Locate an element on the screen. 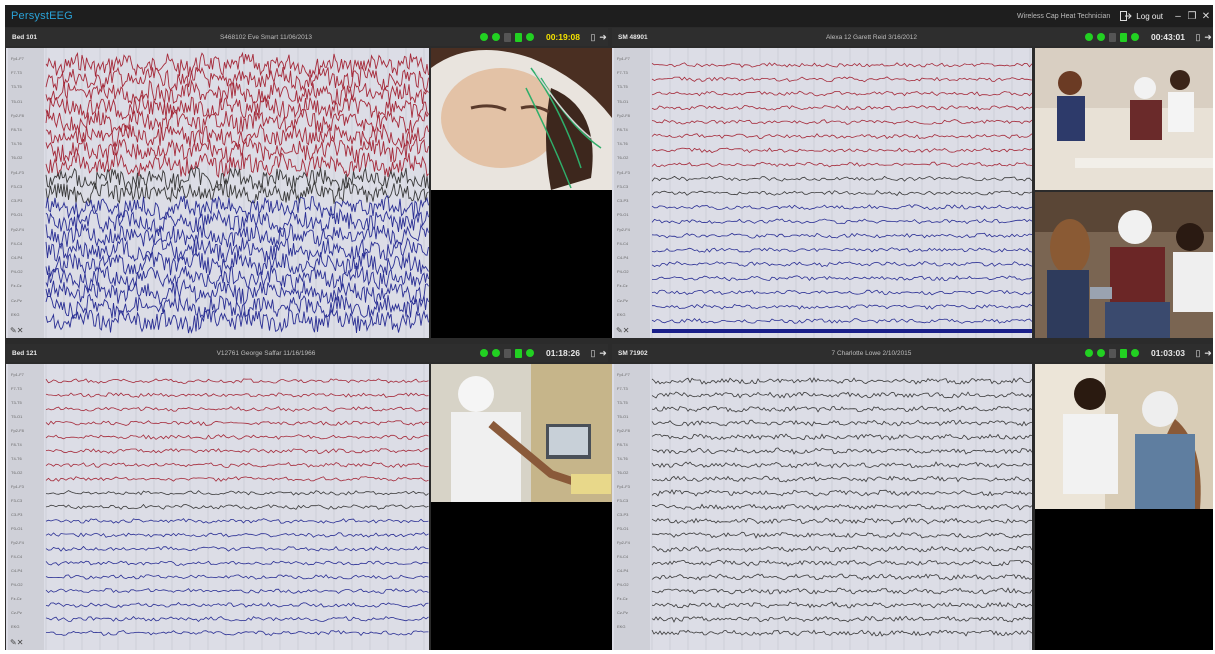  close-icon: ✕ is located at coordinates (1206, 16).